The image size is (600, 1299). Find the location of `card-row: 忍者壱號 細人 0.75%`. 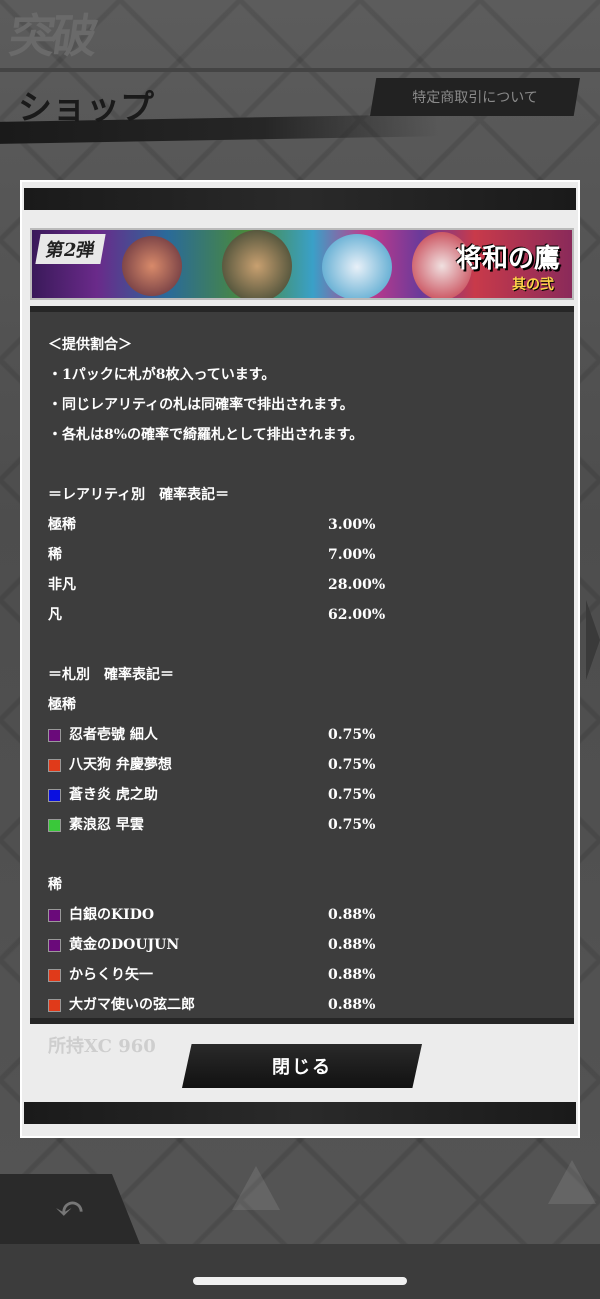

card-row: 忍者壱號 細人 0.75% is located at coordinates (303, 735).